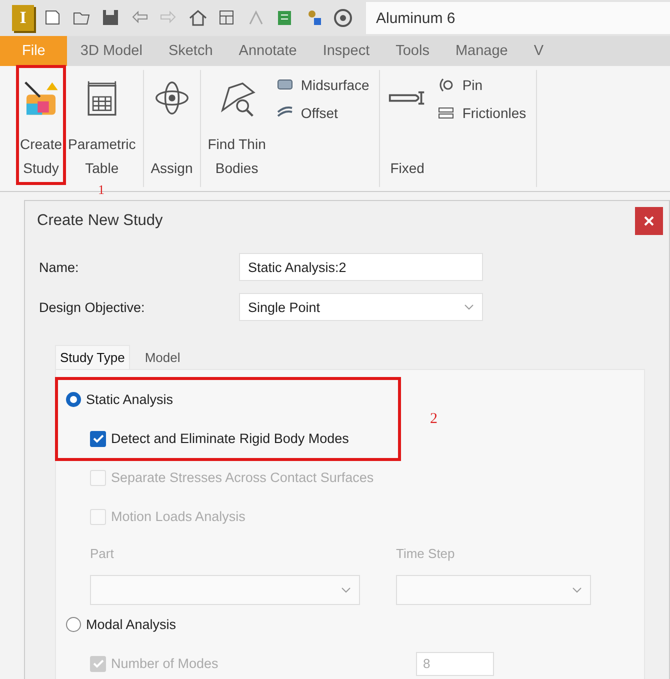  I want to click on ribbon-tab: Manage, so click(481, 51).